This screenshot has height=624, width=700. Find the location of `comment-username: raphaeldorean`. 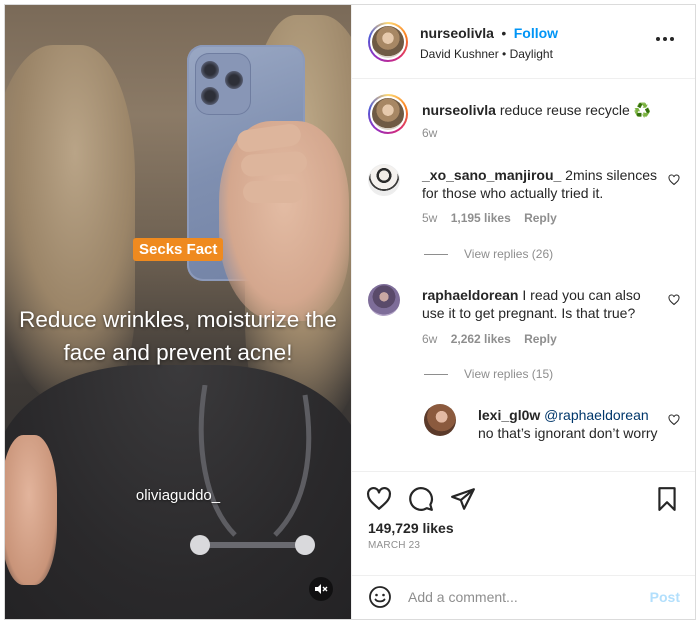

comment-username: raphaeldorean is located at coordinates (470, 295).